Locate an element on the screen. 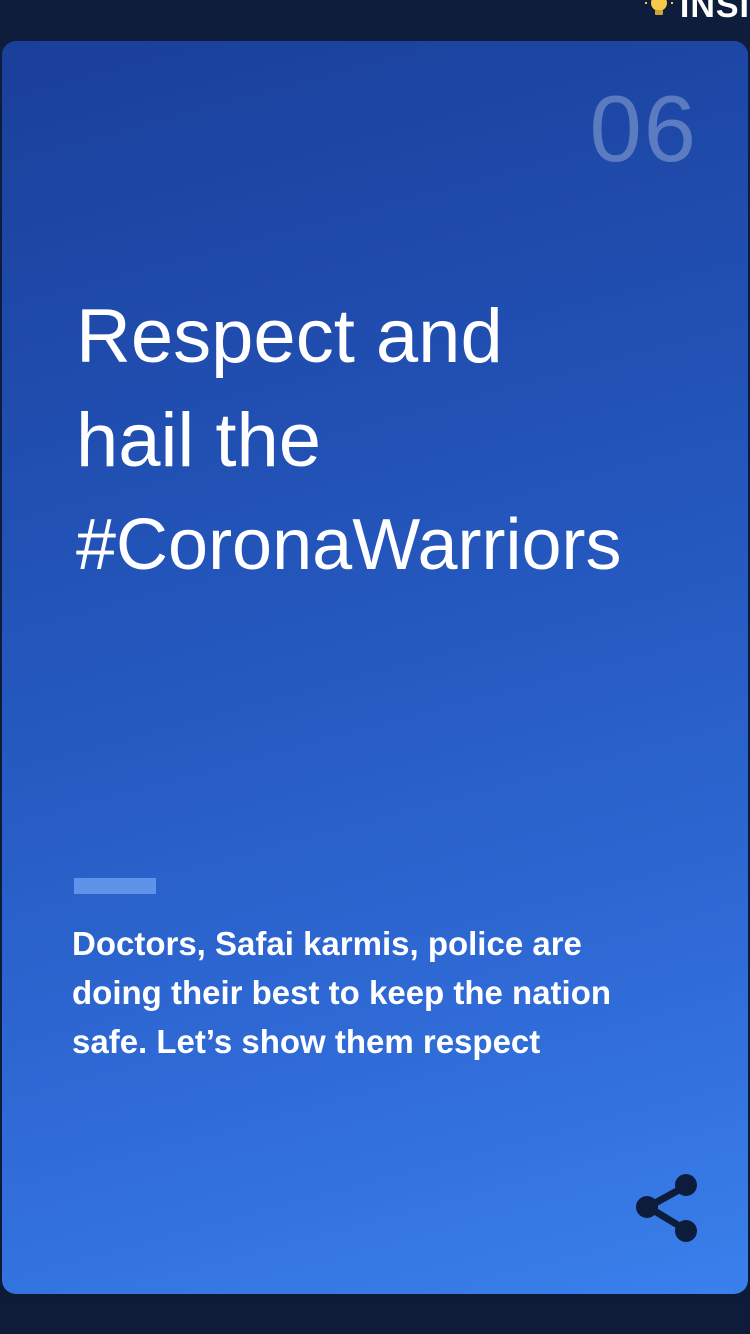  brand-text: INSI is located at coordinates (714, 12).